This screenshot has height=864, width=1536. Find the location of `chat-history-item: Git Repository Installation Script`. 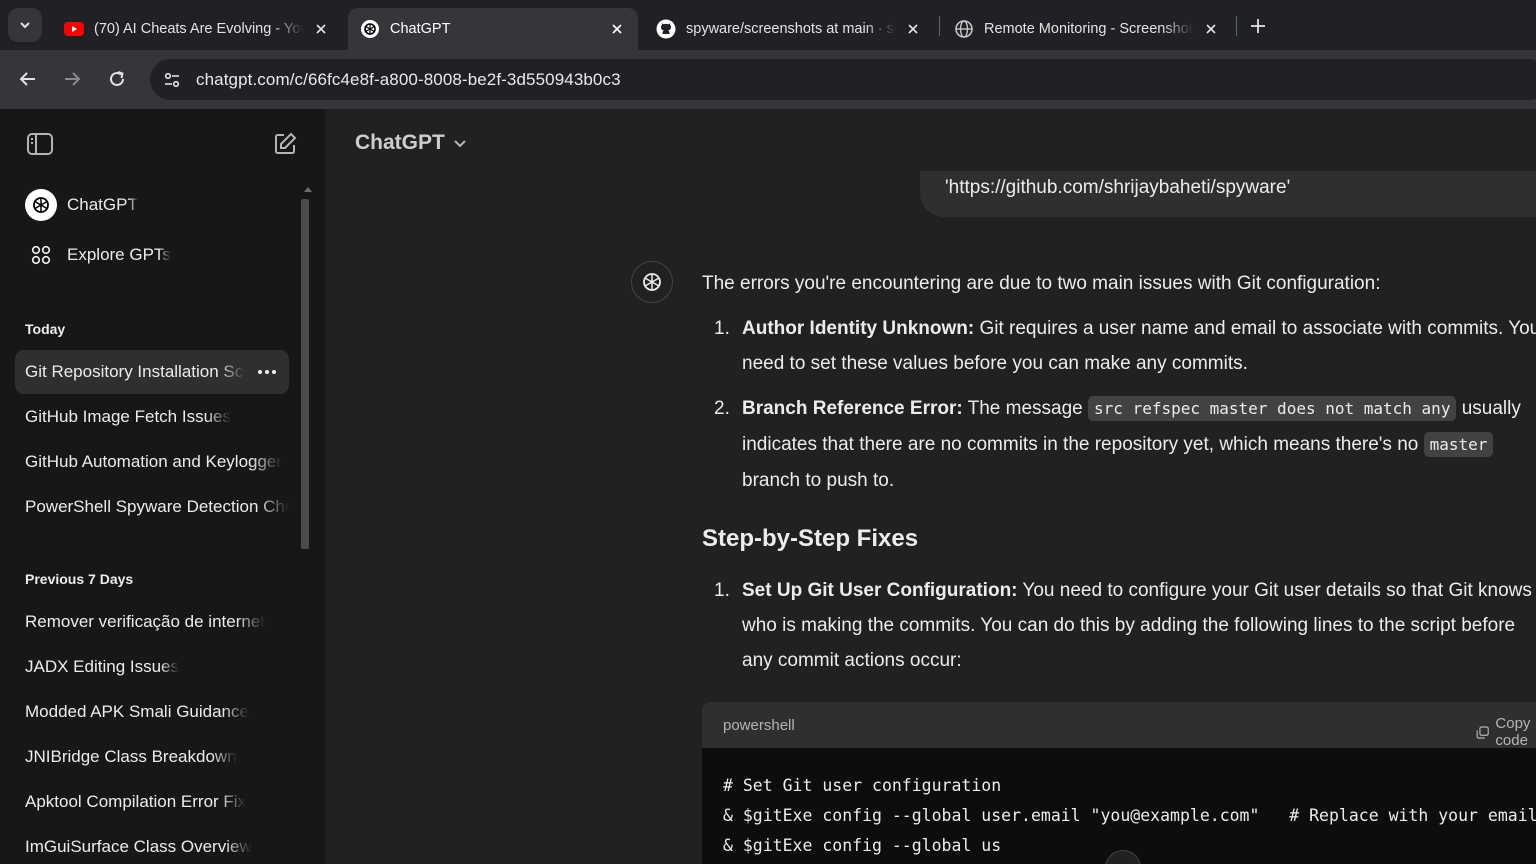

chat-history-item: Git Repository Installation Script is located at coordinates (152, 372).